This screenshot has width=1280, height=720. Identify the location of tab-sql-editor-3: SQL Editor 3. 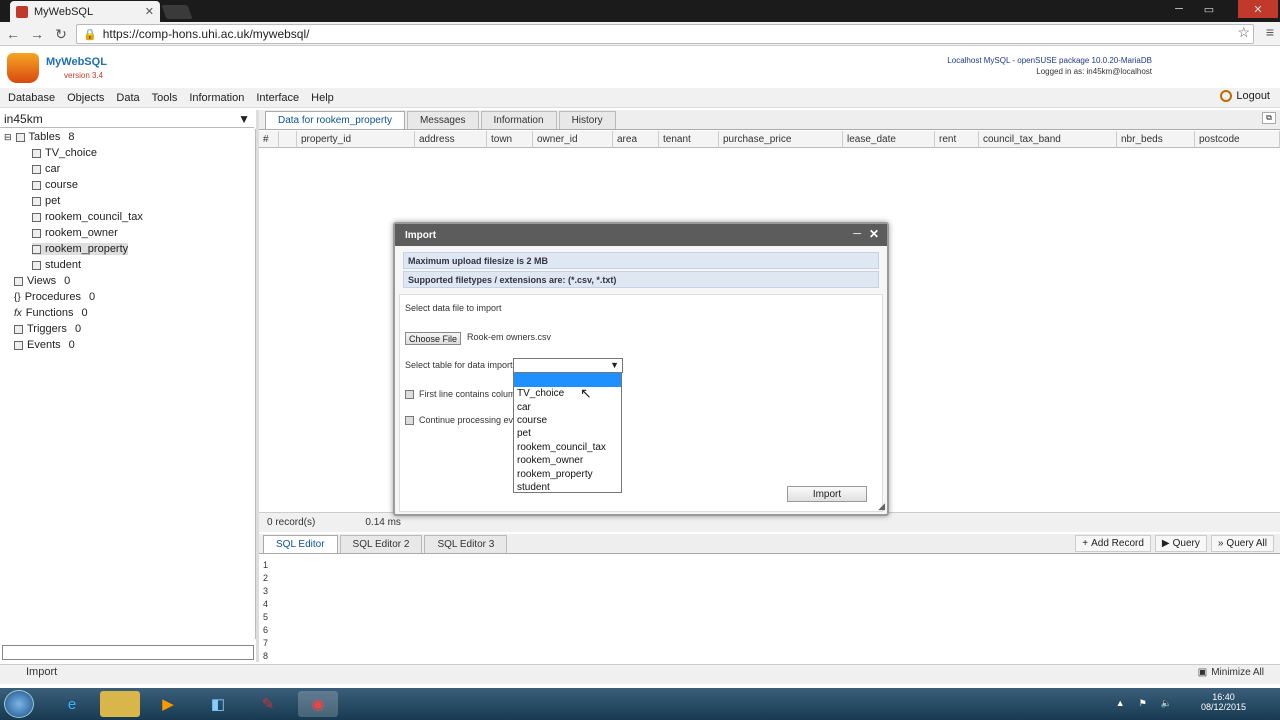
(466, 544).